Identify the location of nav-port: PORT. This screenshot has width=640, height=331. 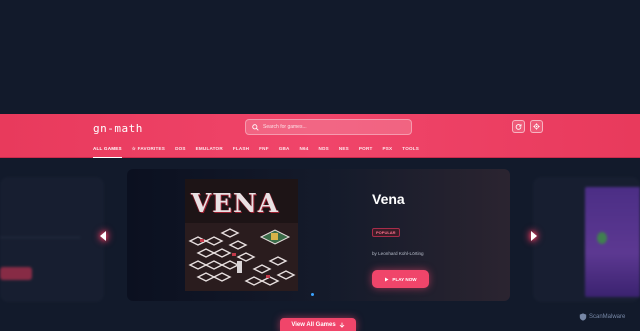
(366, 152).